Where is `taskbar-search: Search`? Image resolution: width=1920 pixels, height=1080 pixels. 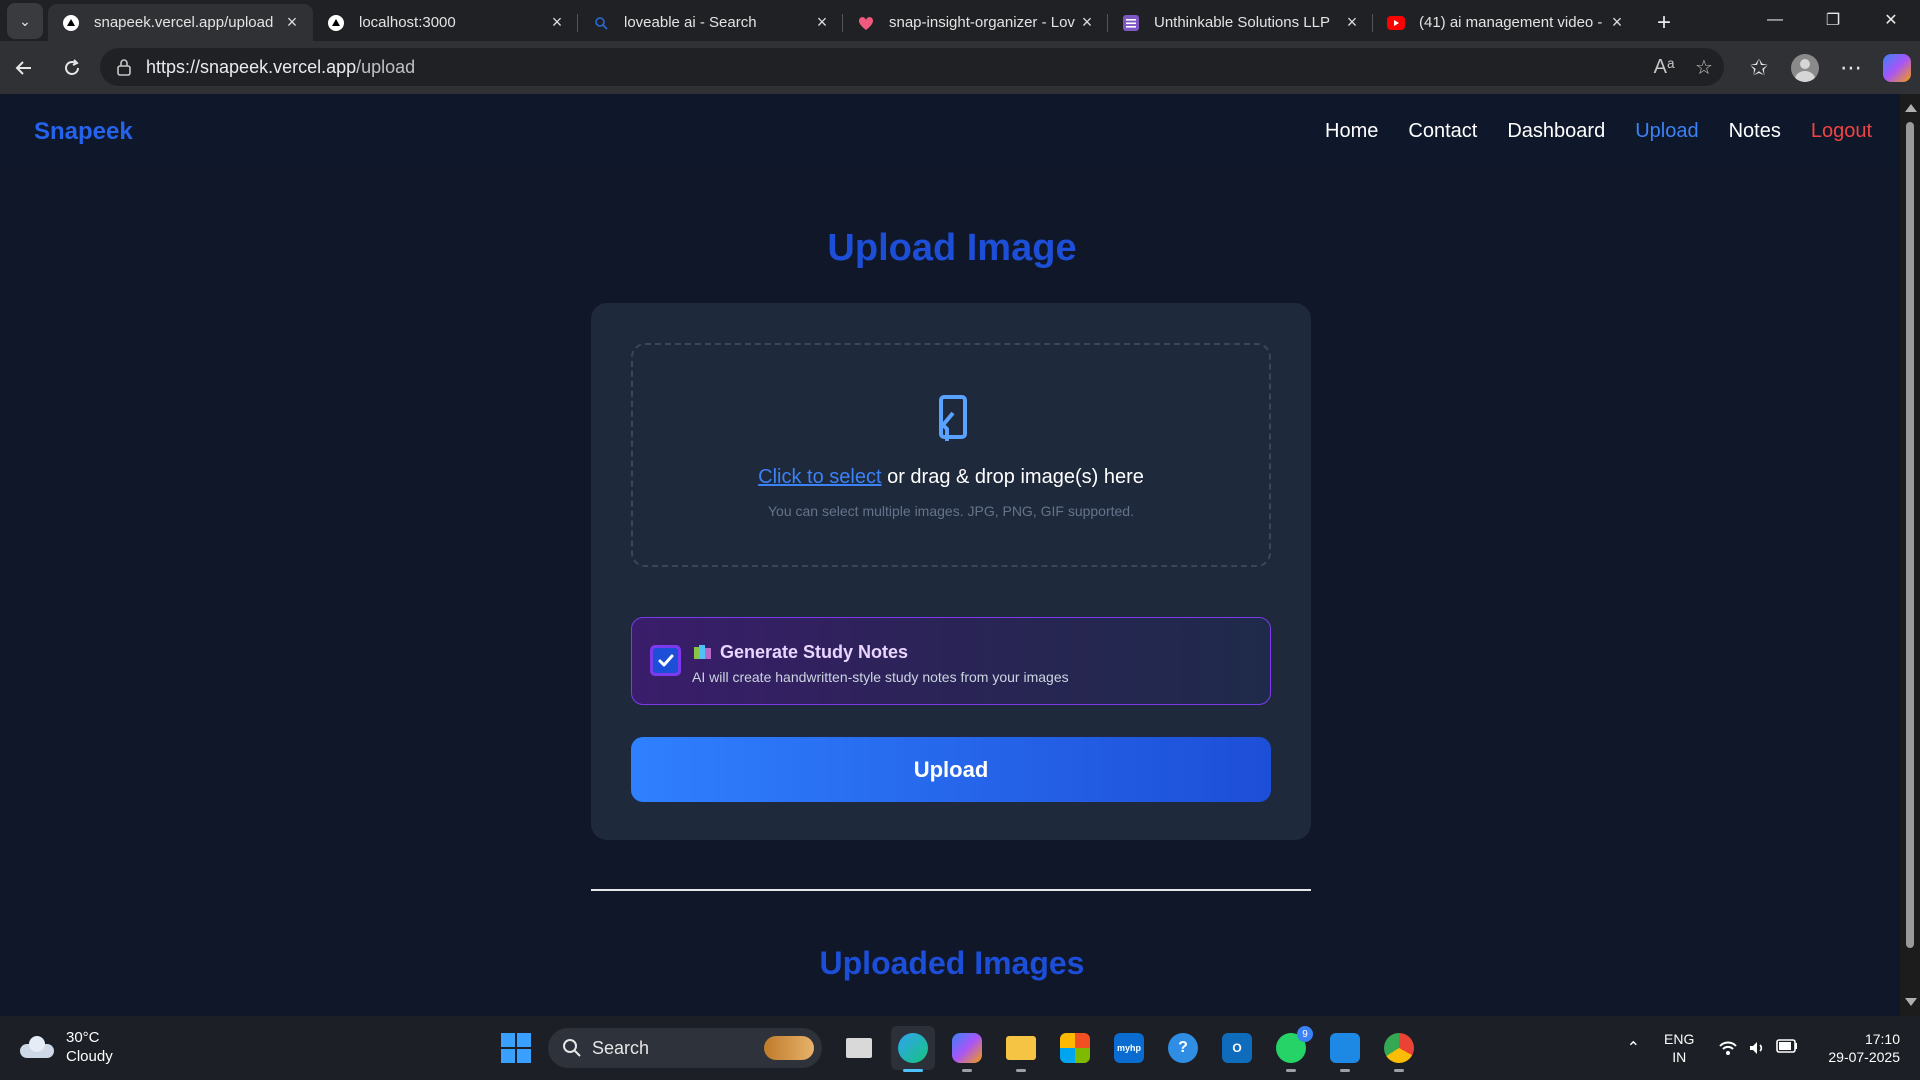
taskbar-search: Search is located at coordinates (685, 1048).